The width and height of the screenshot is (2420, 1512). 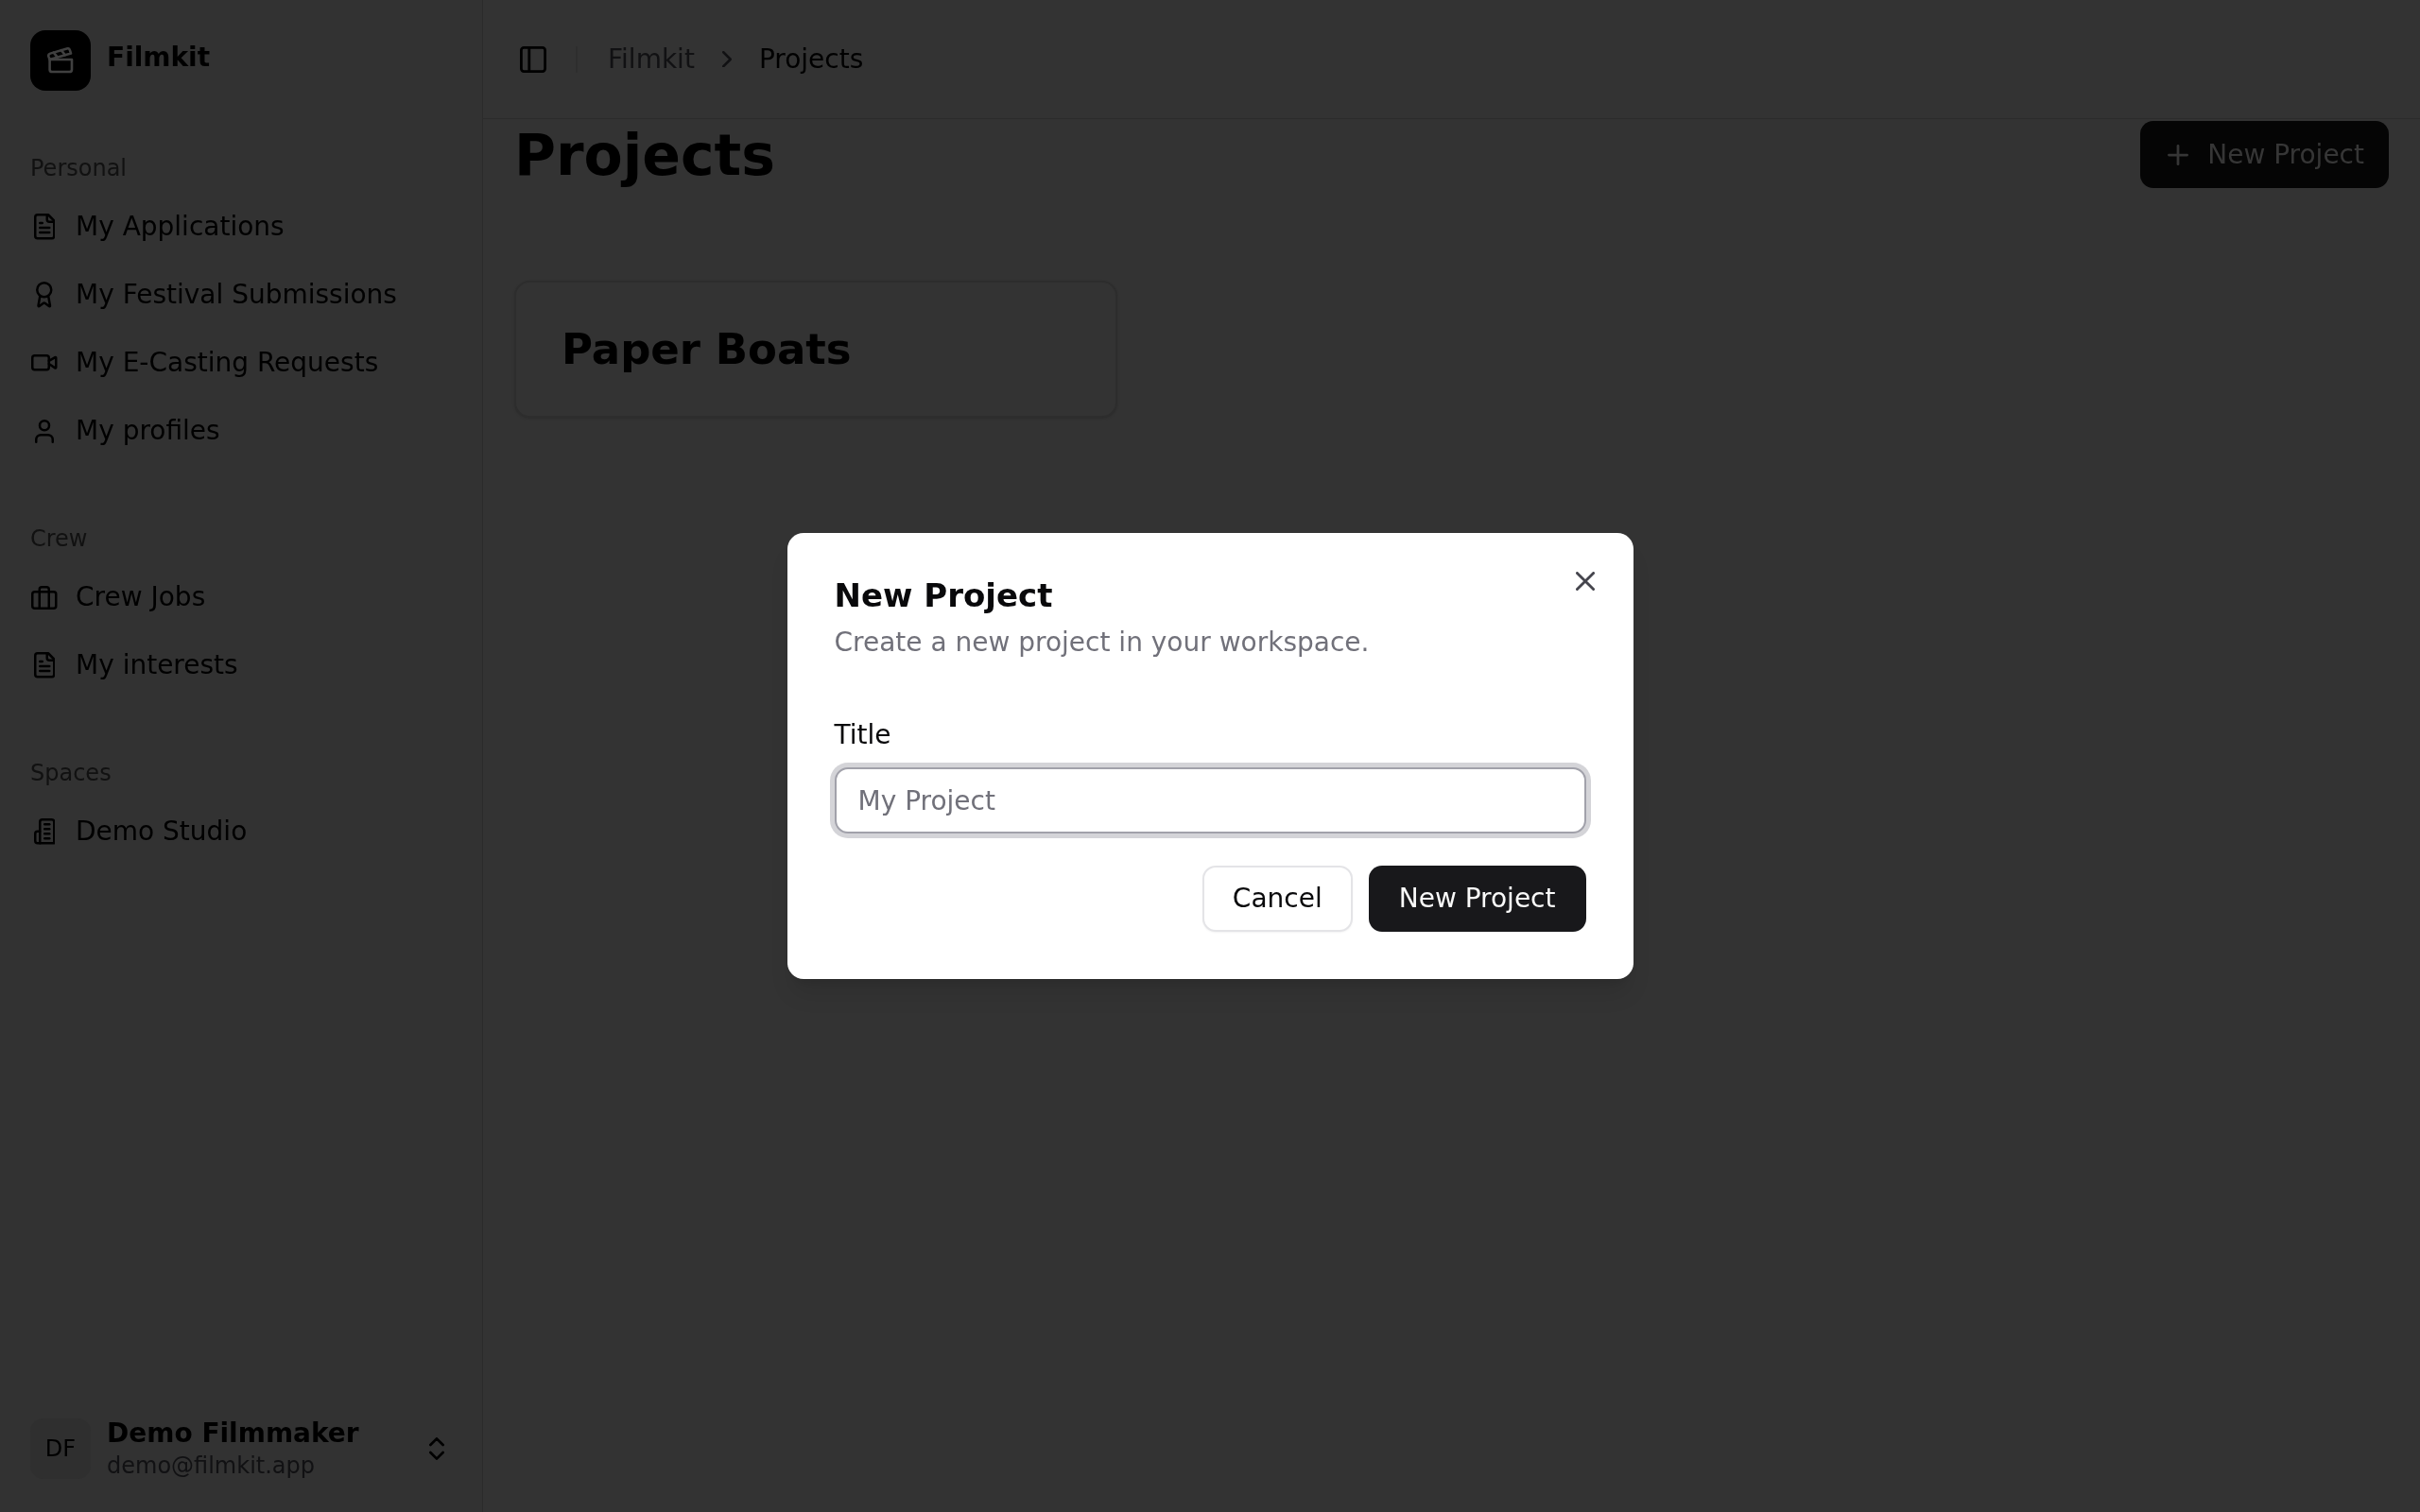 I want to click on dialog-description: Create a new project in your workspace., so click(x=1103, y=643).